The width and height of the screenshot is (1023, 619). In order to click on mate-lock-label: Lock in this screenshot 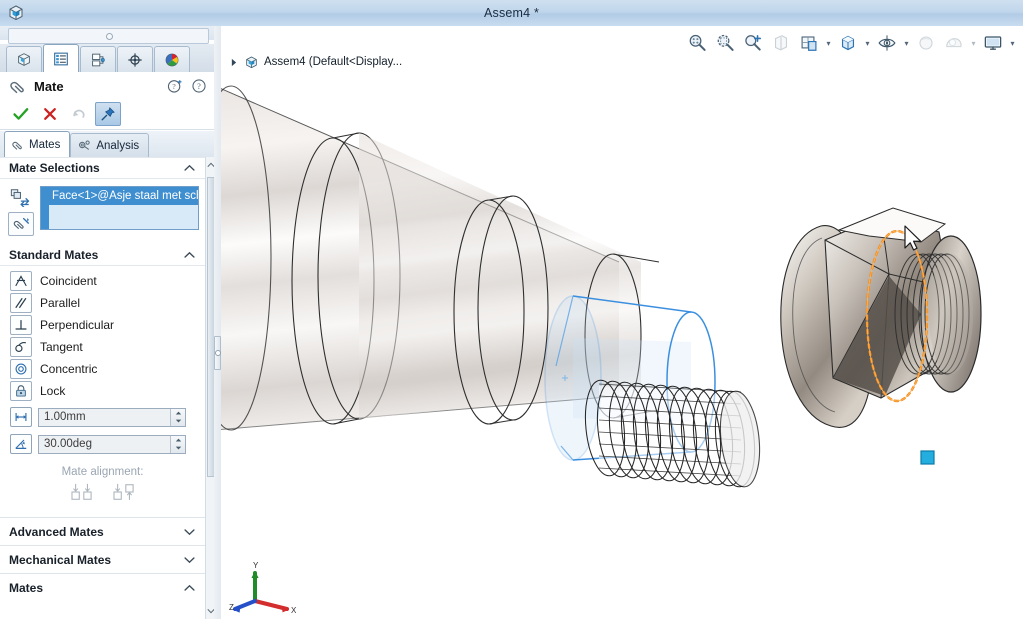, I will do `click(53, 391)`.